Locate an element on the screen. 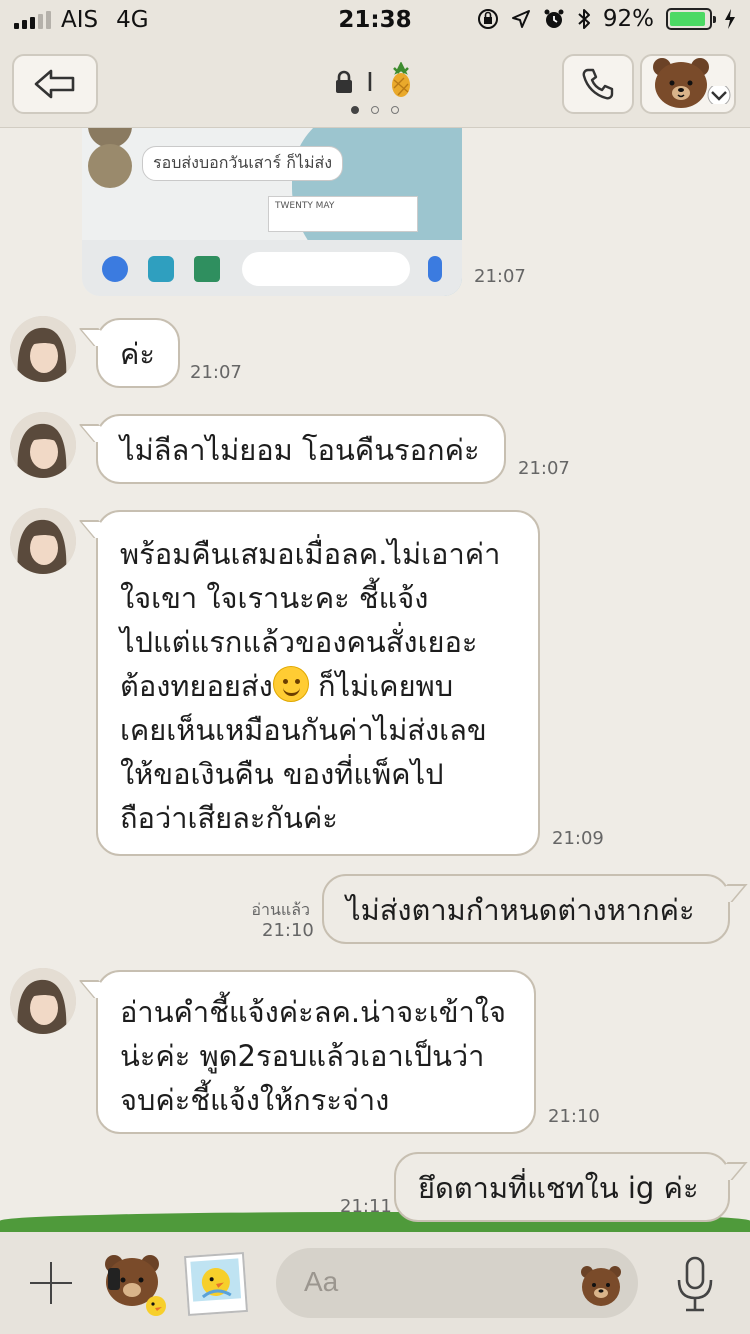 This screenshot has width=750, height=1334. message-line: อ่านคำชี้แจ้งค่ะลค.น่าจะเข้าใจ is located at coordinates (313, 1012).